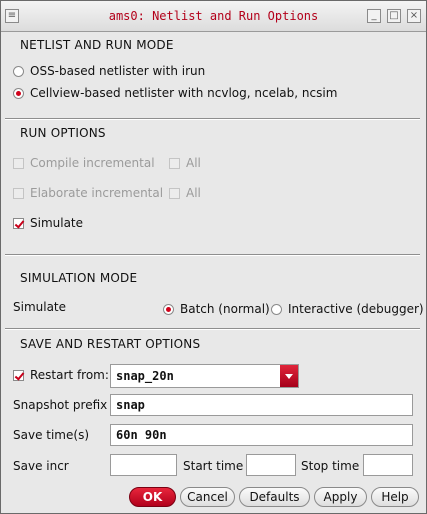 This screenshot has height=514, width=427. What do you see at coordinates (289, 376) in the screenshot?
I see `chevron-down-icon` at bounding box center [289, 376].